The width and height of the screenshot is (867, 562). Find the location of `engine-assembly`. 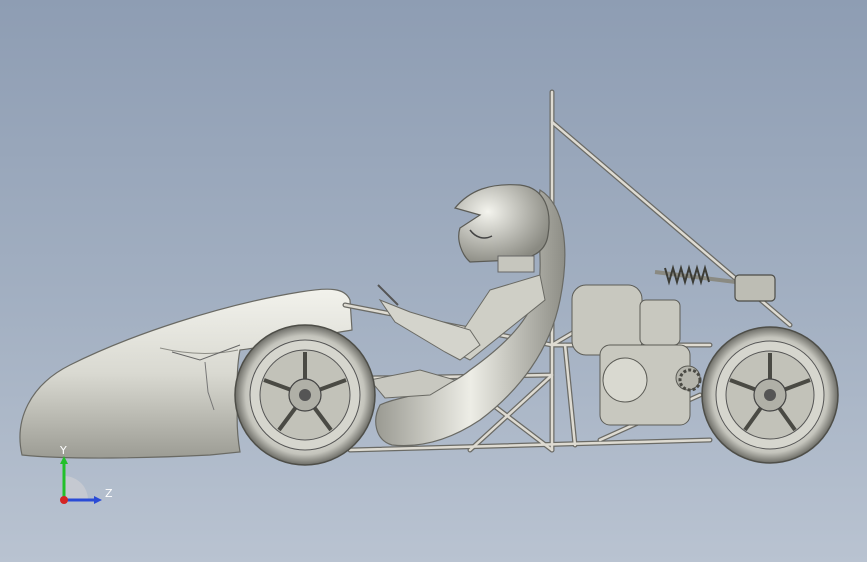

engine-assembly is located at coordinates (636, 355).